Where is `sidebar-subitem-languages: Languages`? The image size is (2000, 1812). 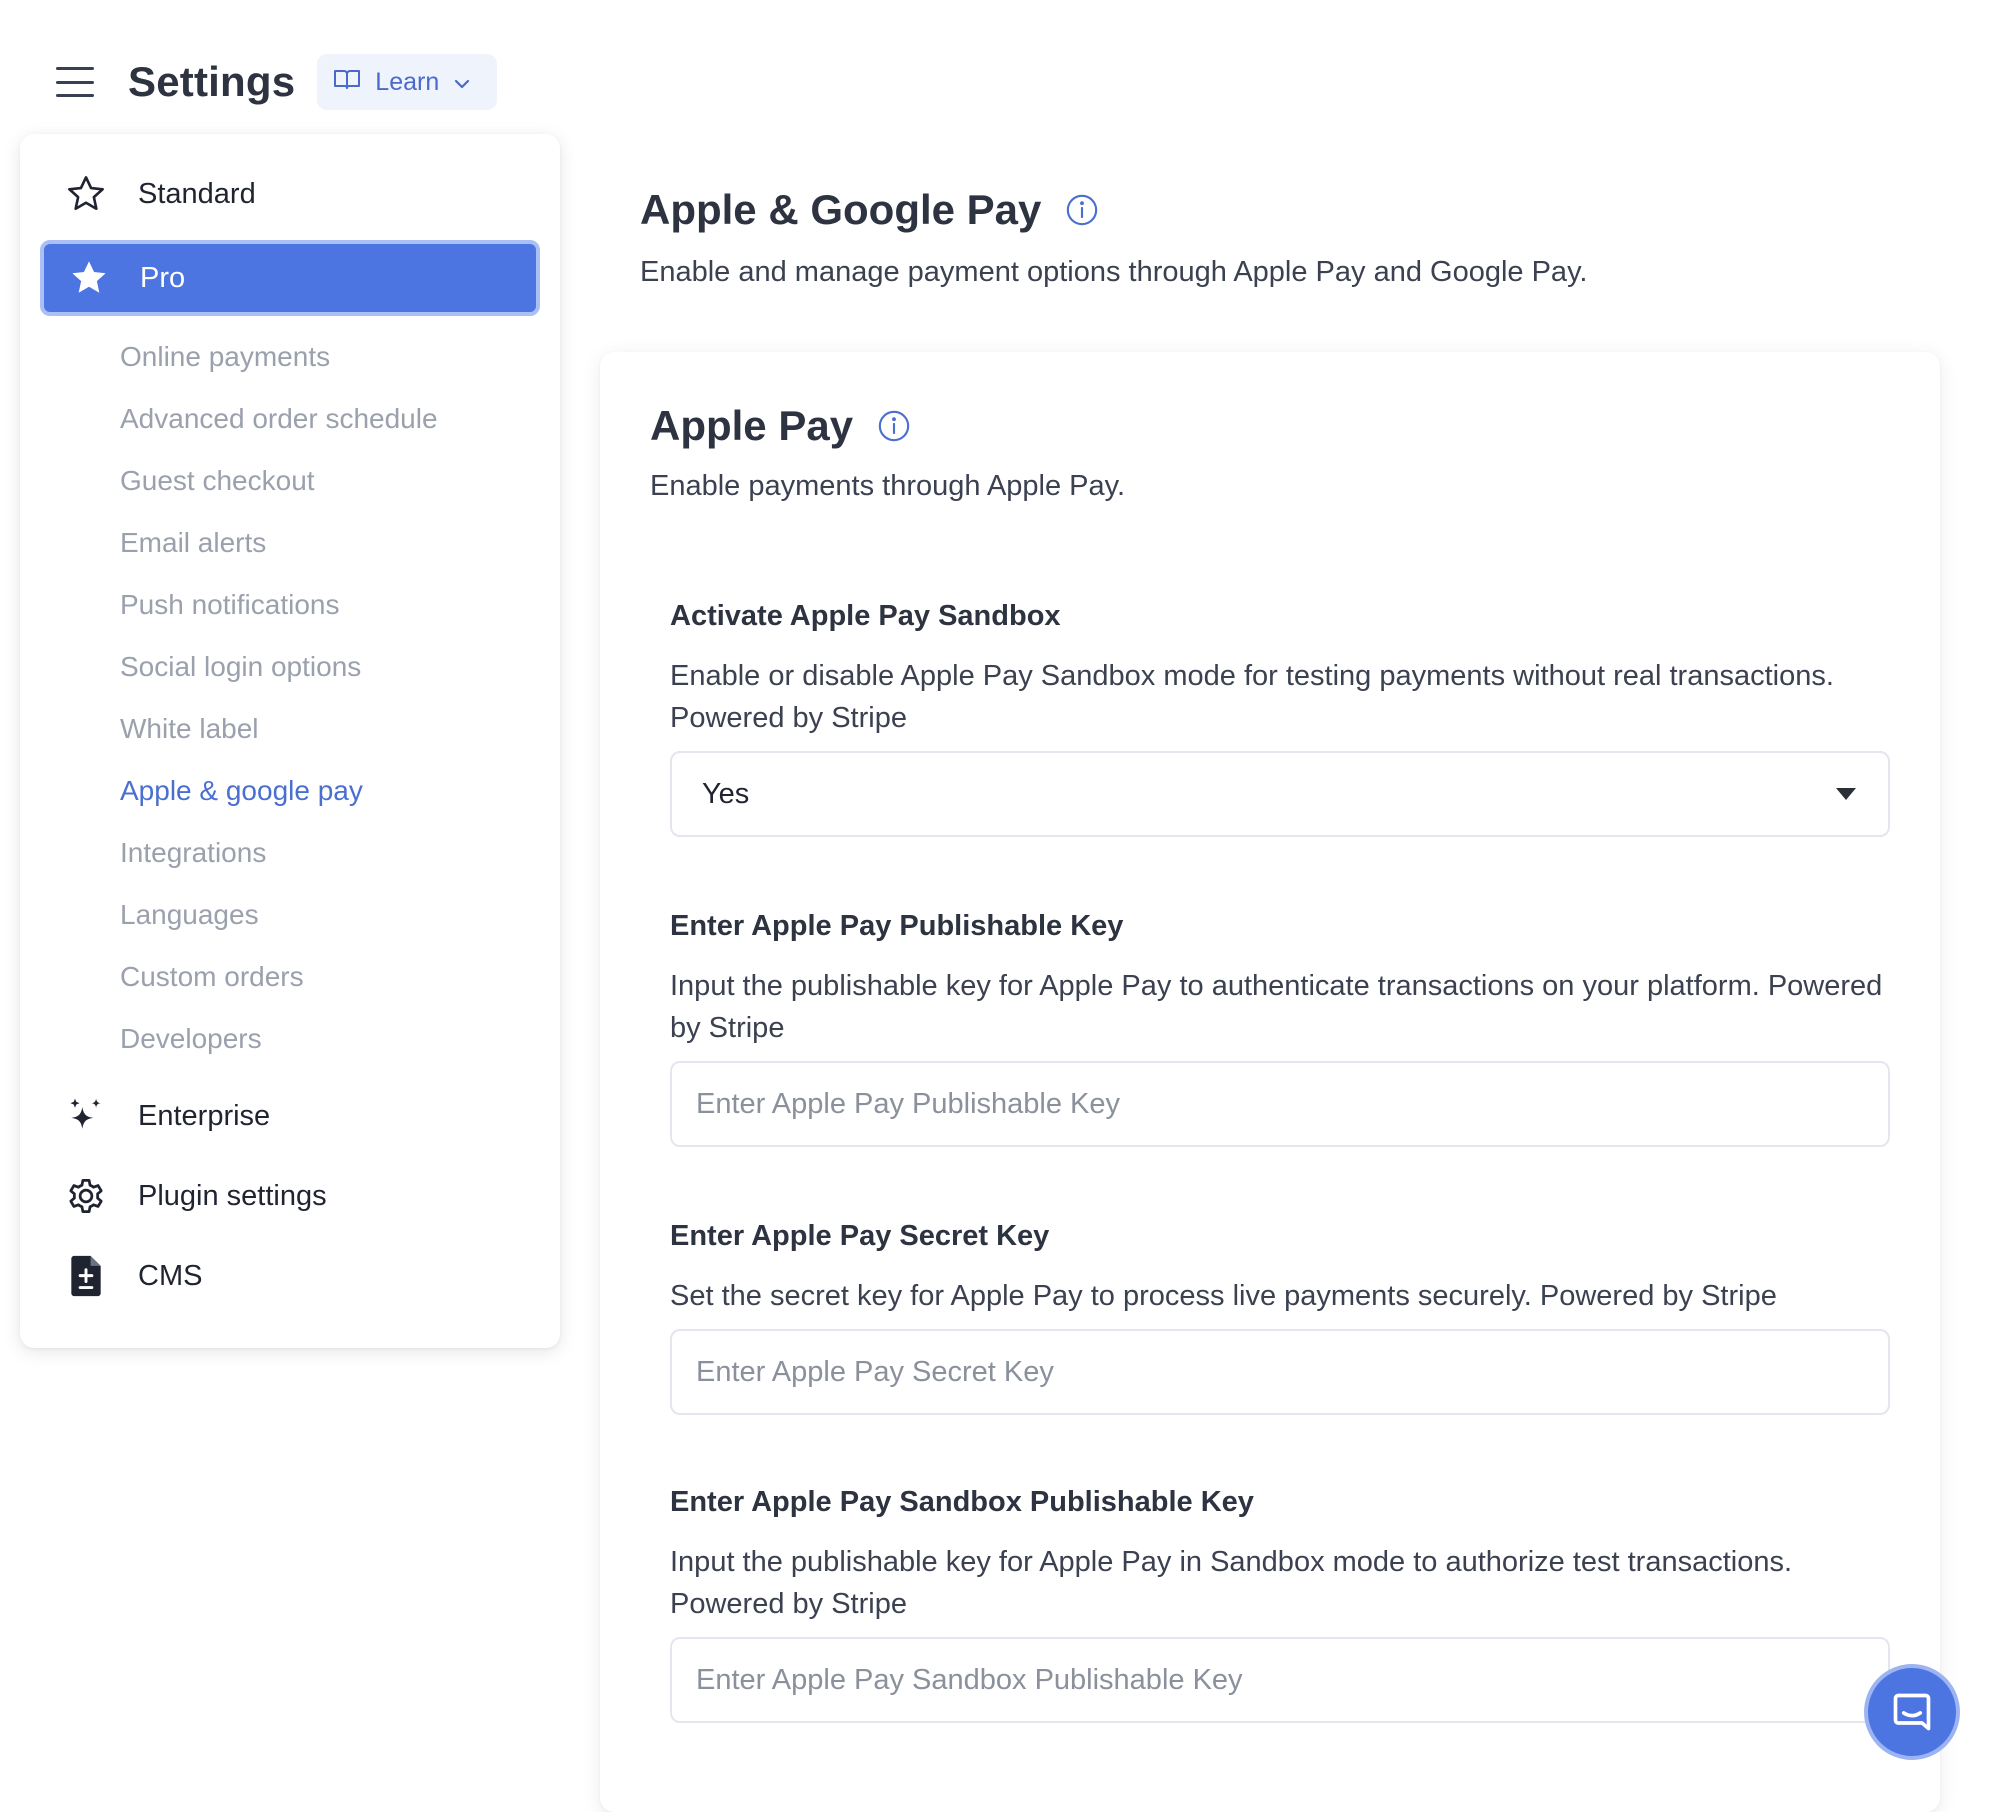 sidebar-subitem-languages: Languages is located at coordinates (279, 915).